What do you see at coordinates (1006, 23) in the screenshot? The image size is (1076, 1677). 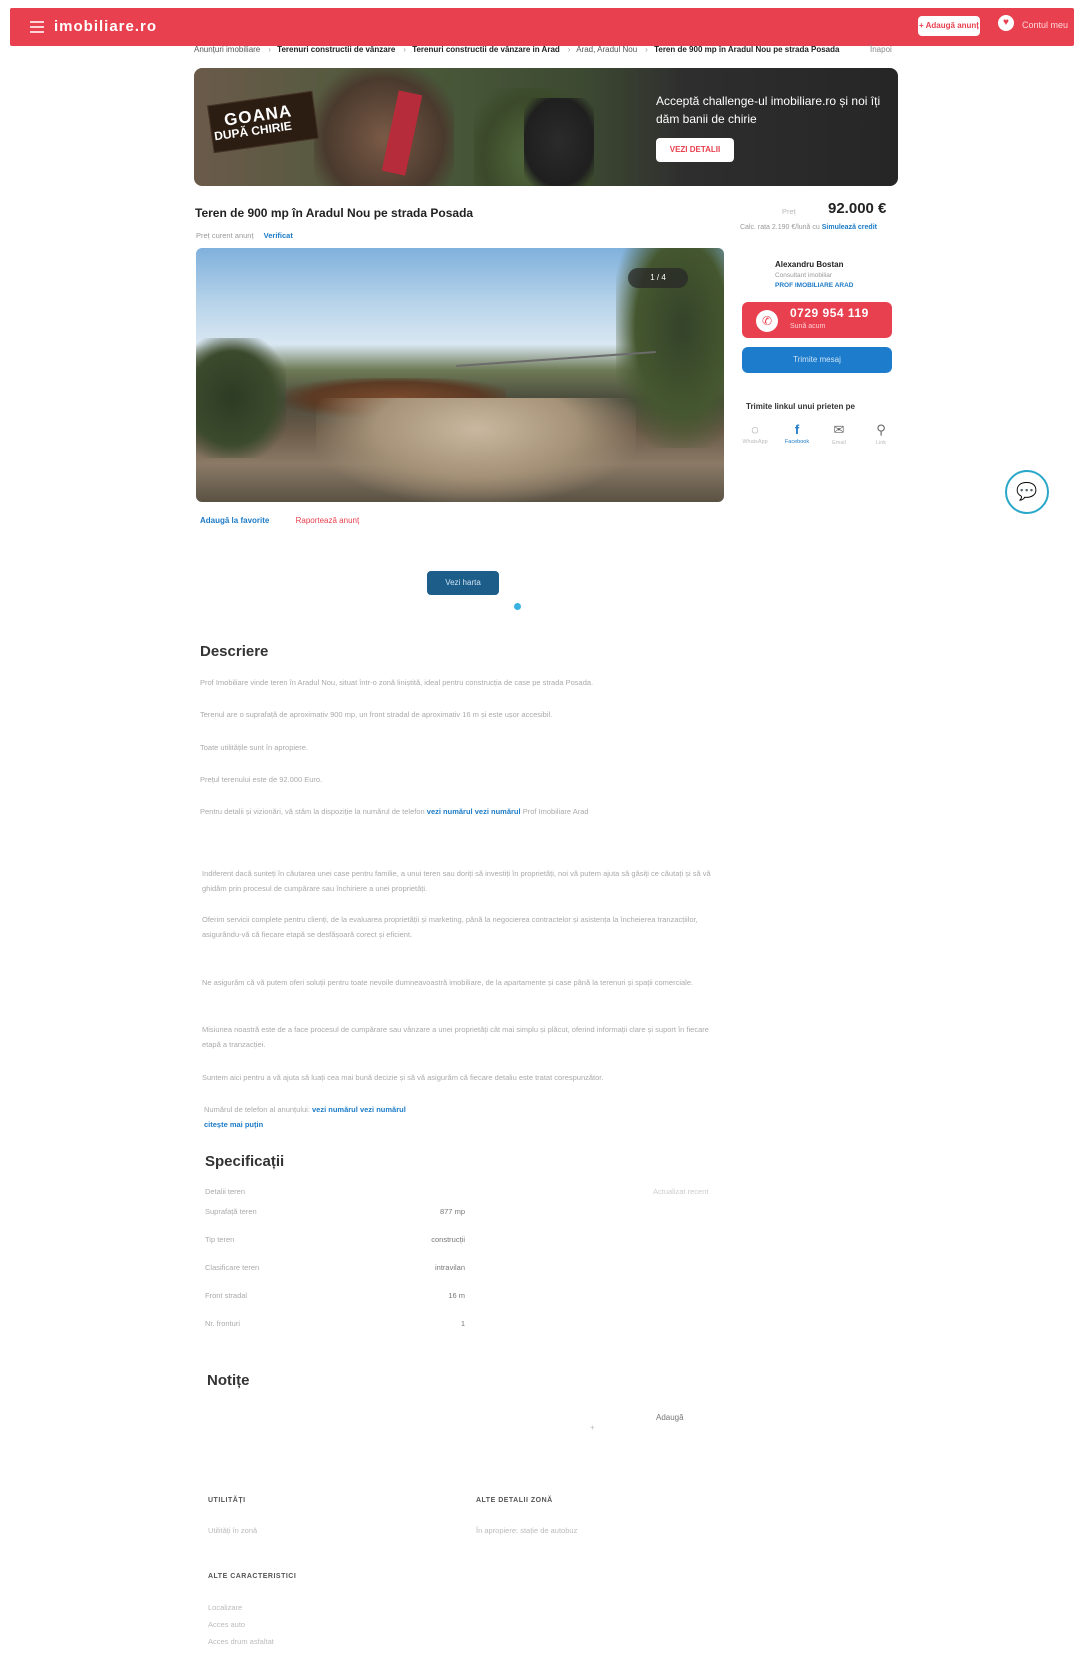 I see `user-avatar-icon: ♥` at bounding box center [1006, 23].